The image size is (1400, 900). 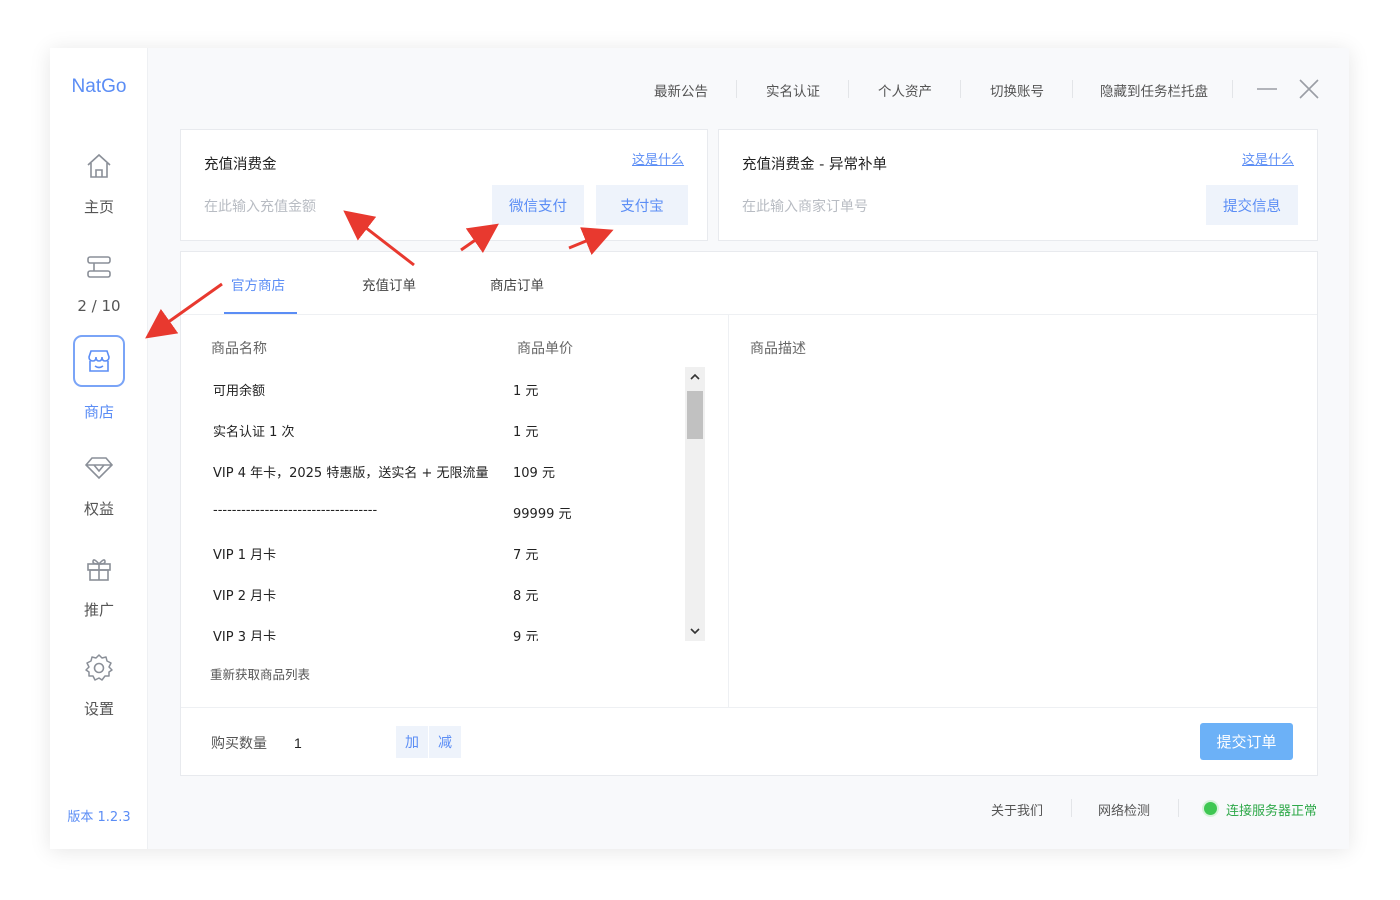 I want to click on increase-button: 加, so click(x=412, y=742).